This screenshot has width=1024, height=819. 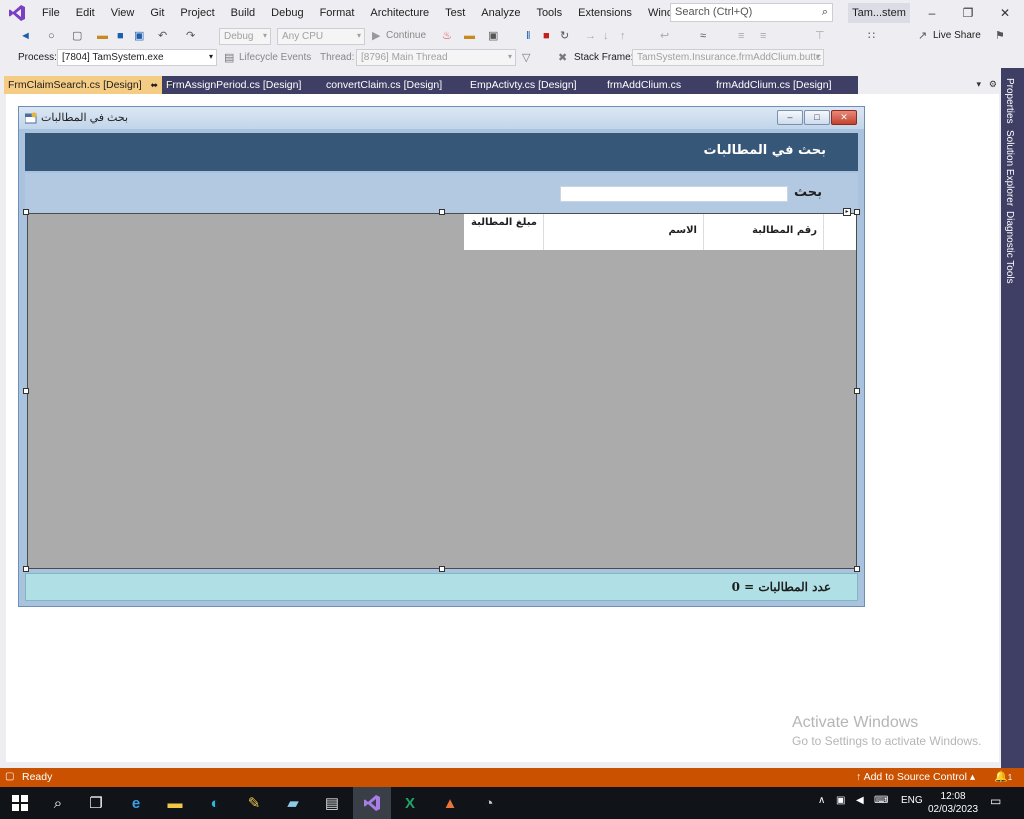 I want to click on tab-frmassignperiod: FrmAssignPeriod.cs [Design], so click(x=242, y=85).